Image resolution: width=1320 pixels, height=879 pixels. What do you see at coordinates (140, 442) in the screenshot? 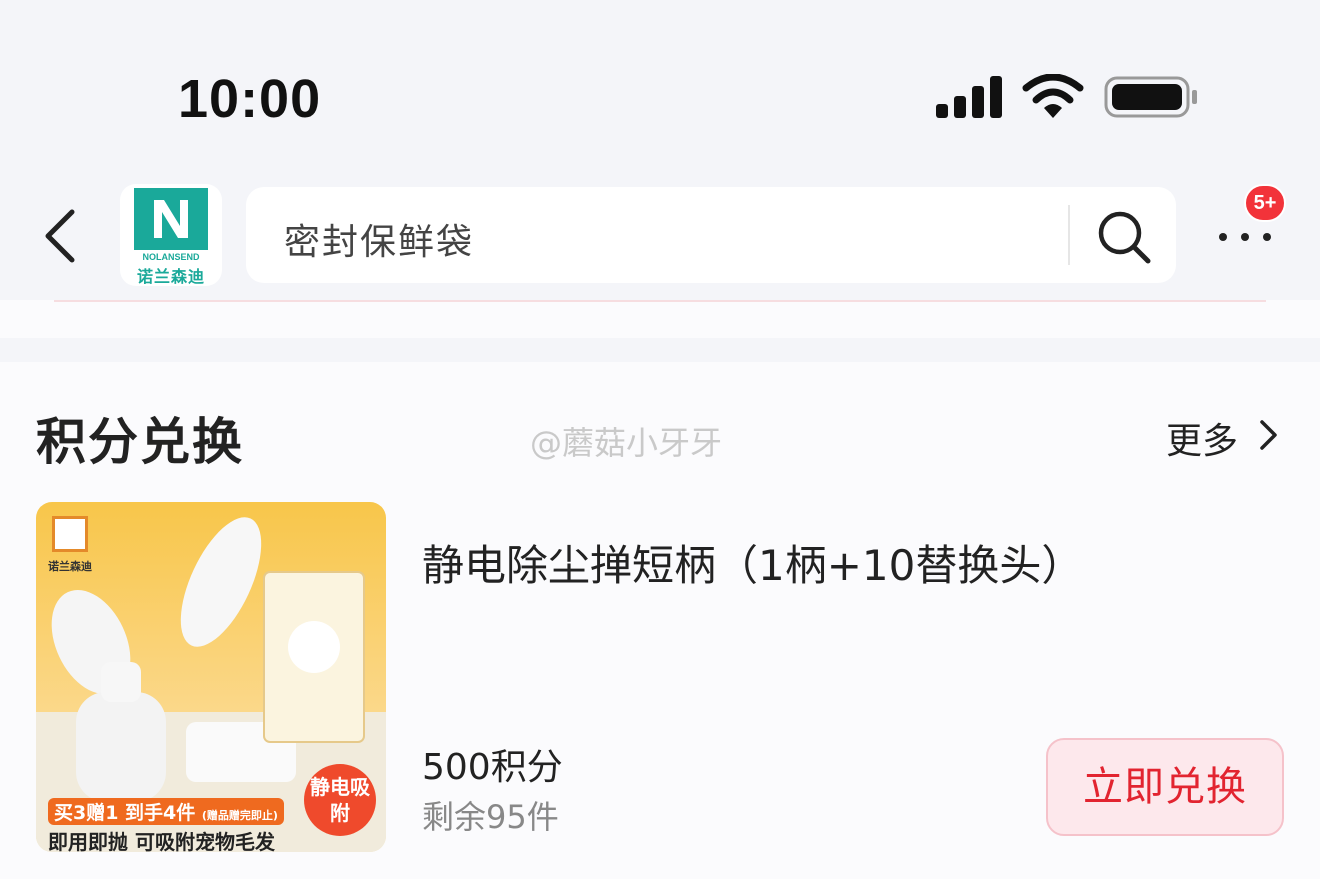
I see `section-title: 积分兑换` at bounding box center [140, 442].